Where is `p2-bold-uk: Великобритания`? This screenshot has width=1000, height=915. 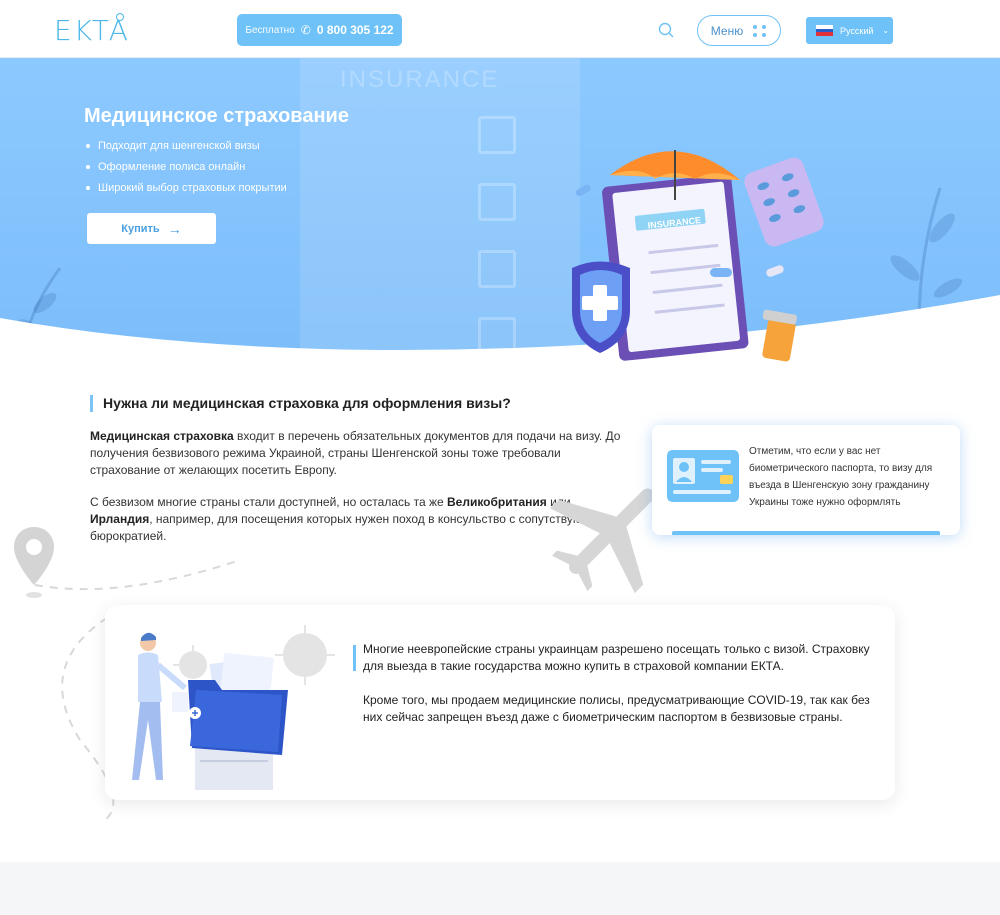 p2-bold-uk: Великобритания is located at coordinates (496, 502).